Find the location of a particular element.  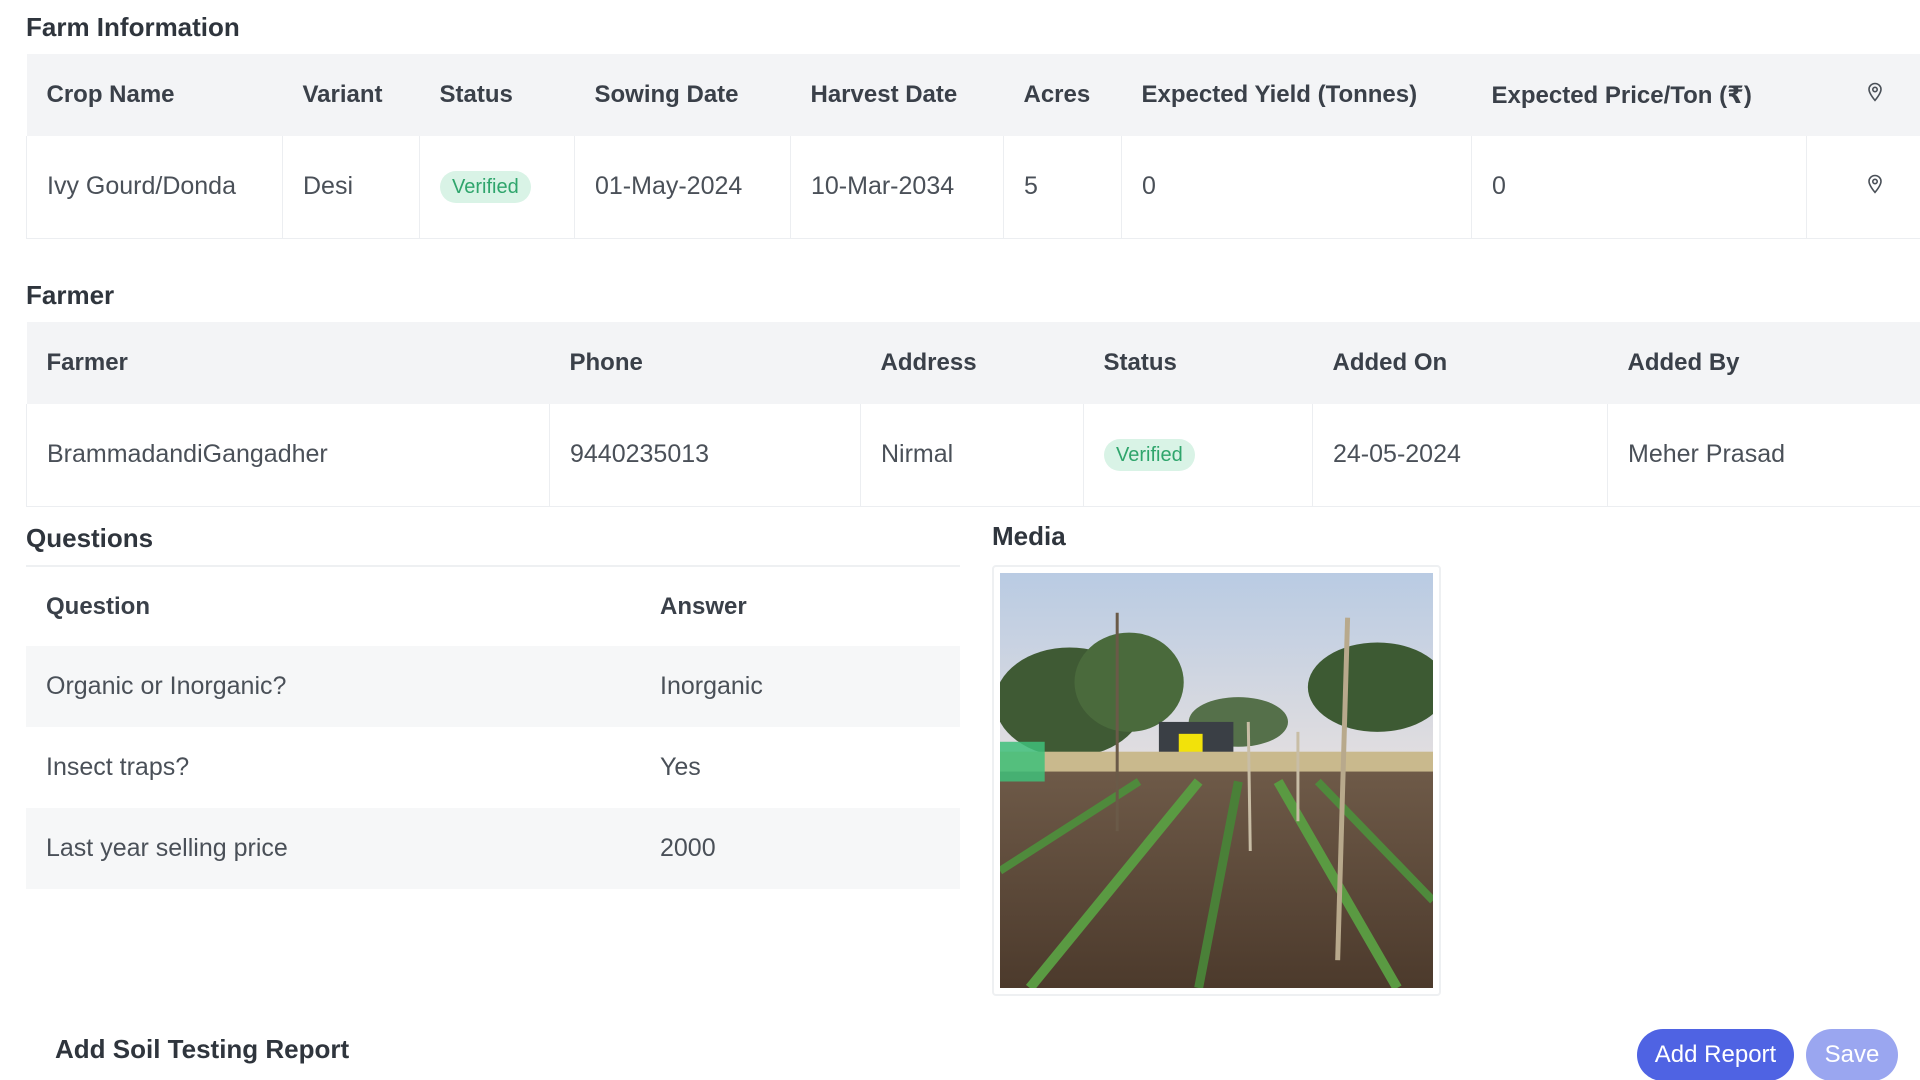

acres-cell: 5 is located at coordinates (1062, 187).